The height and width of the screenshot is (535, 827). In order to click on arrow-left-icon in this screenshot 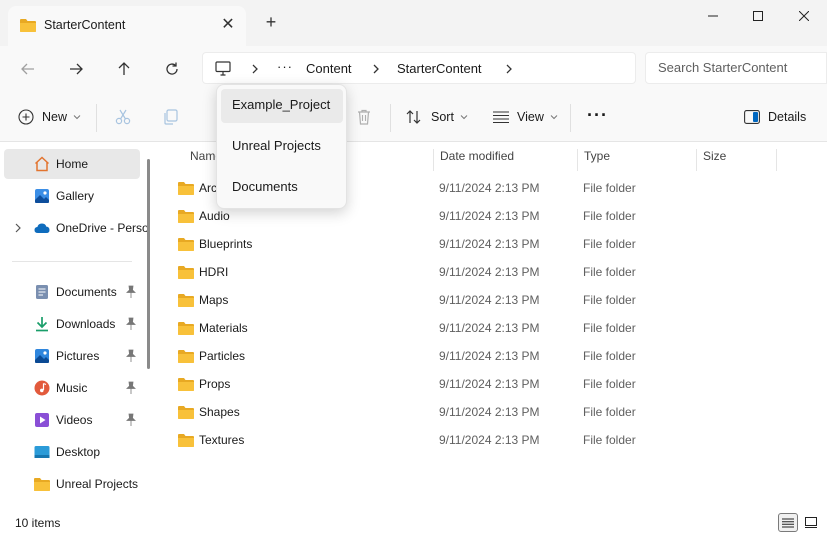, I will do `click(27, 69)`.